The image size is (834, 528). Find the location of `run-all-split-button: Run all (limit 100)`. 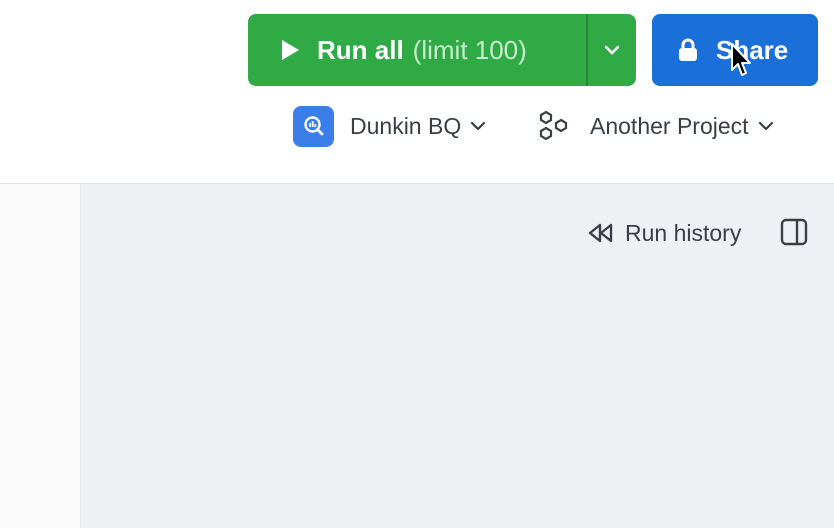

run-all-split-button: Run all (limit 100) is located at coordinates (442, 50).